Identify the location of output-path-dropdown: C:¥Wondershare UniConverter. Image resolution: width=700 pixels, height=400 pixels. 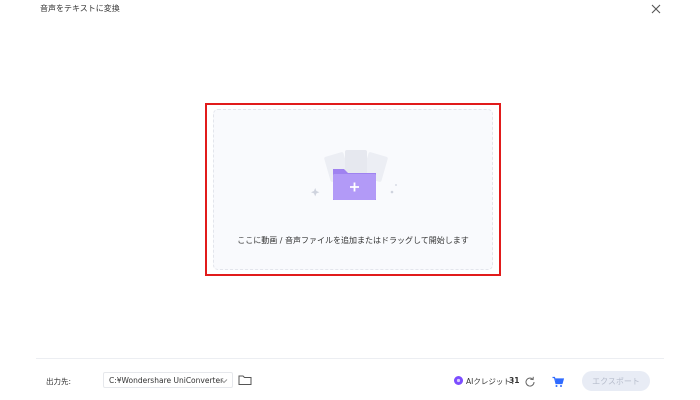
(168, 380).